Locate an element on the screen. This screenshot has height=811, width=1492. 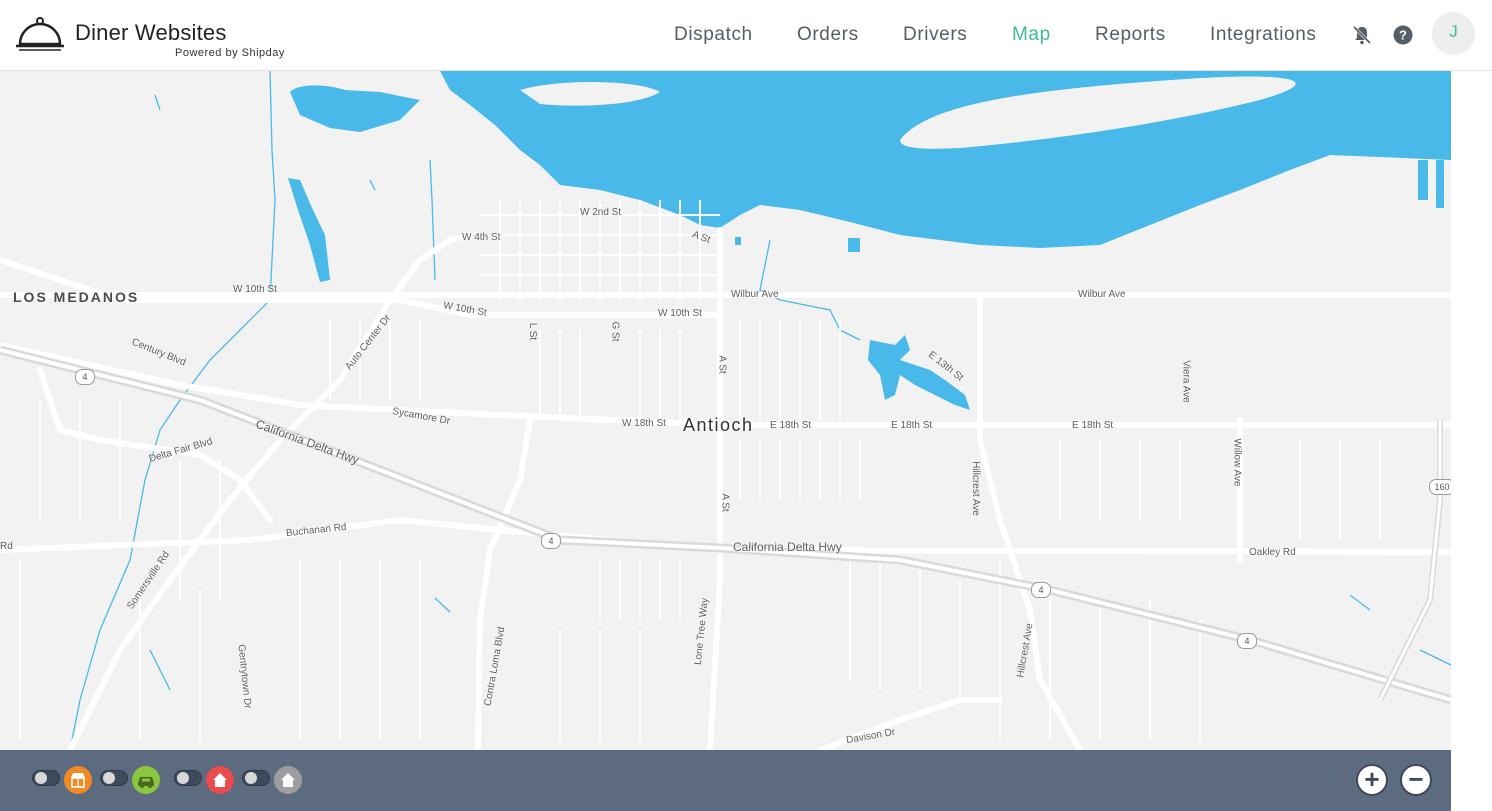
customers-layer-toggle is located at coordinates (188, 778).